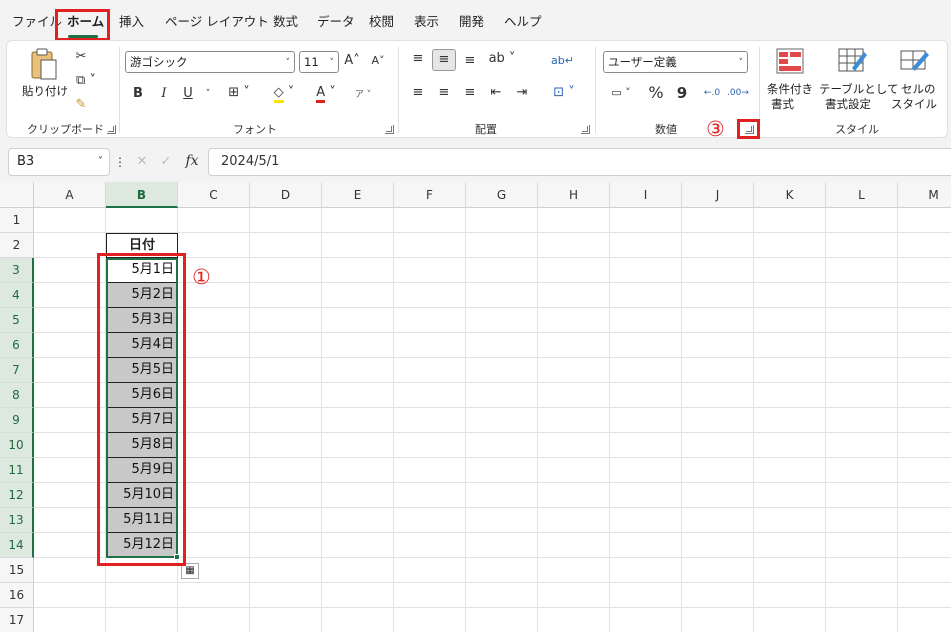 This screenshot has width=951, height=632. I want to click on merge-center-icon: ⊡ ˅, so click(564, 93).